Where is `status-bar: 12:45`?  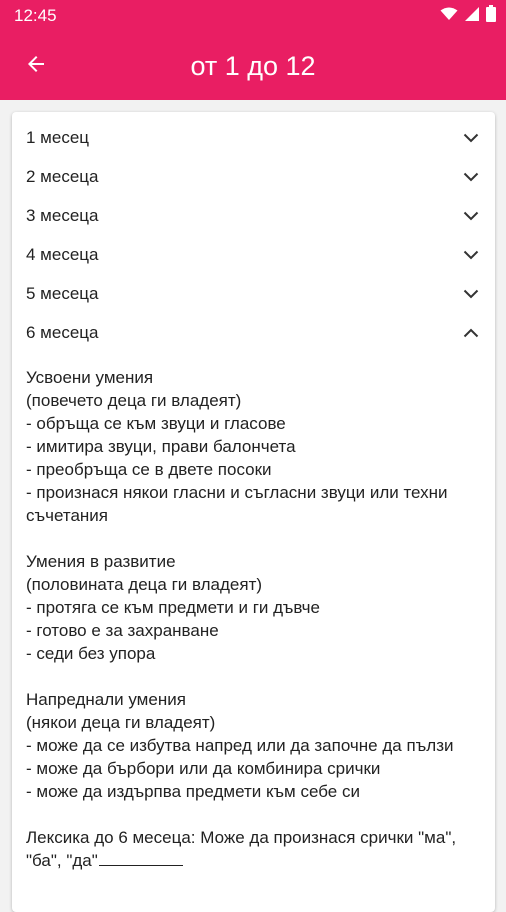 status-bar: 12:45 is located at coordinates (253, 16).